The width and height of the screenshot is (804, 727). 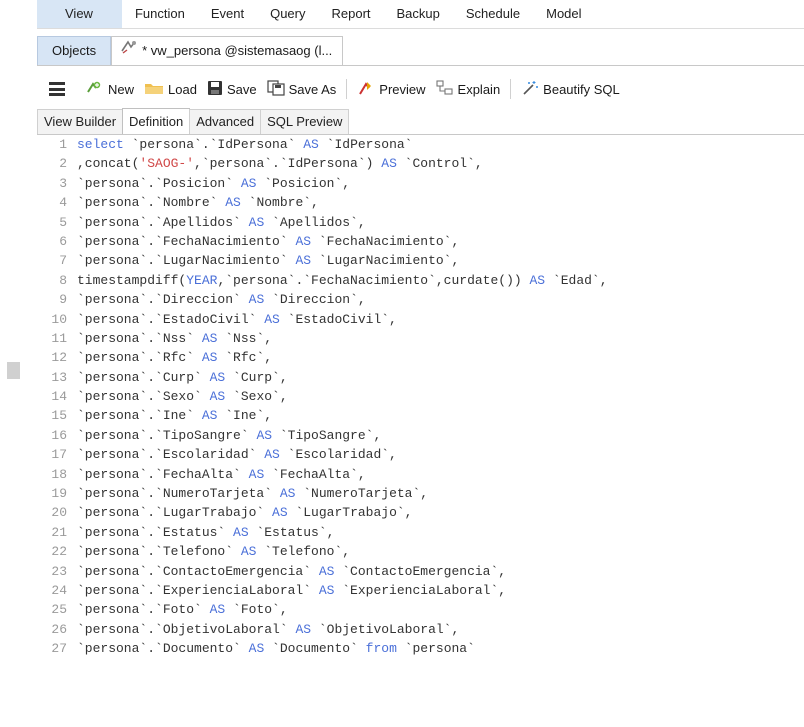 What do you see at coordinates (59, 532) in the screenshot?
I see `line-number: 21` at bounding box center [59, 532].